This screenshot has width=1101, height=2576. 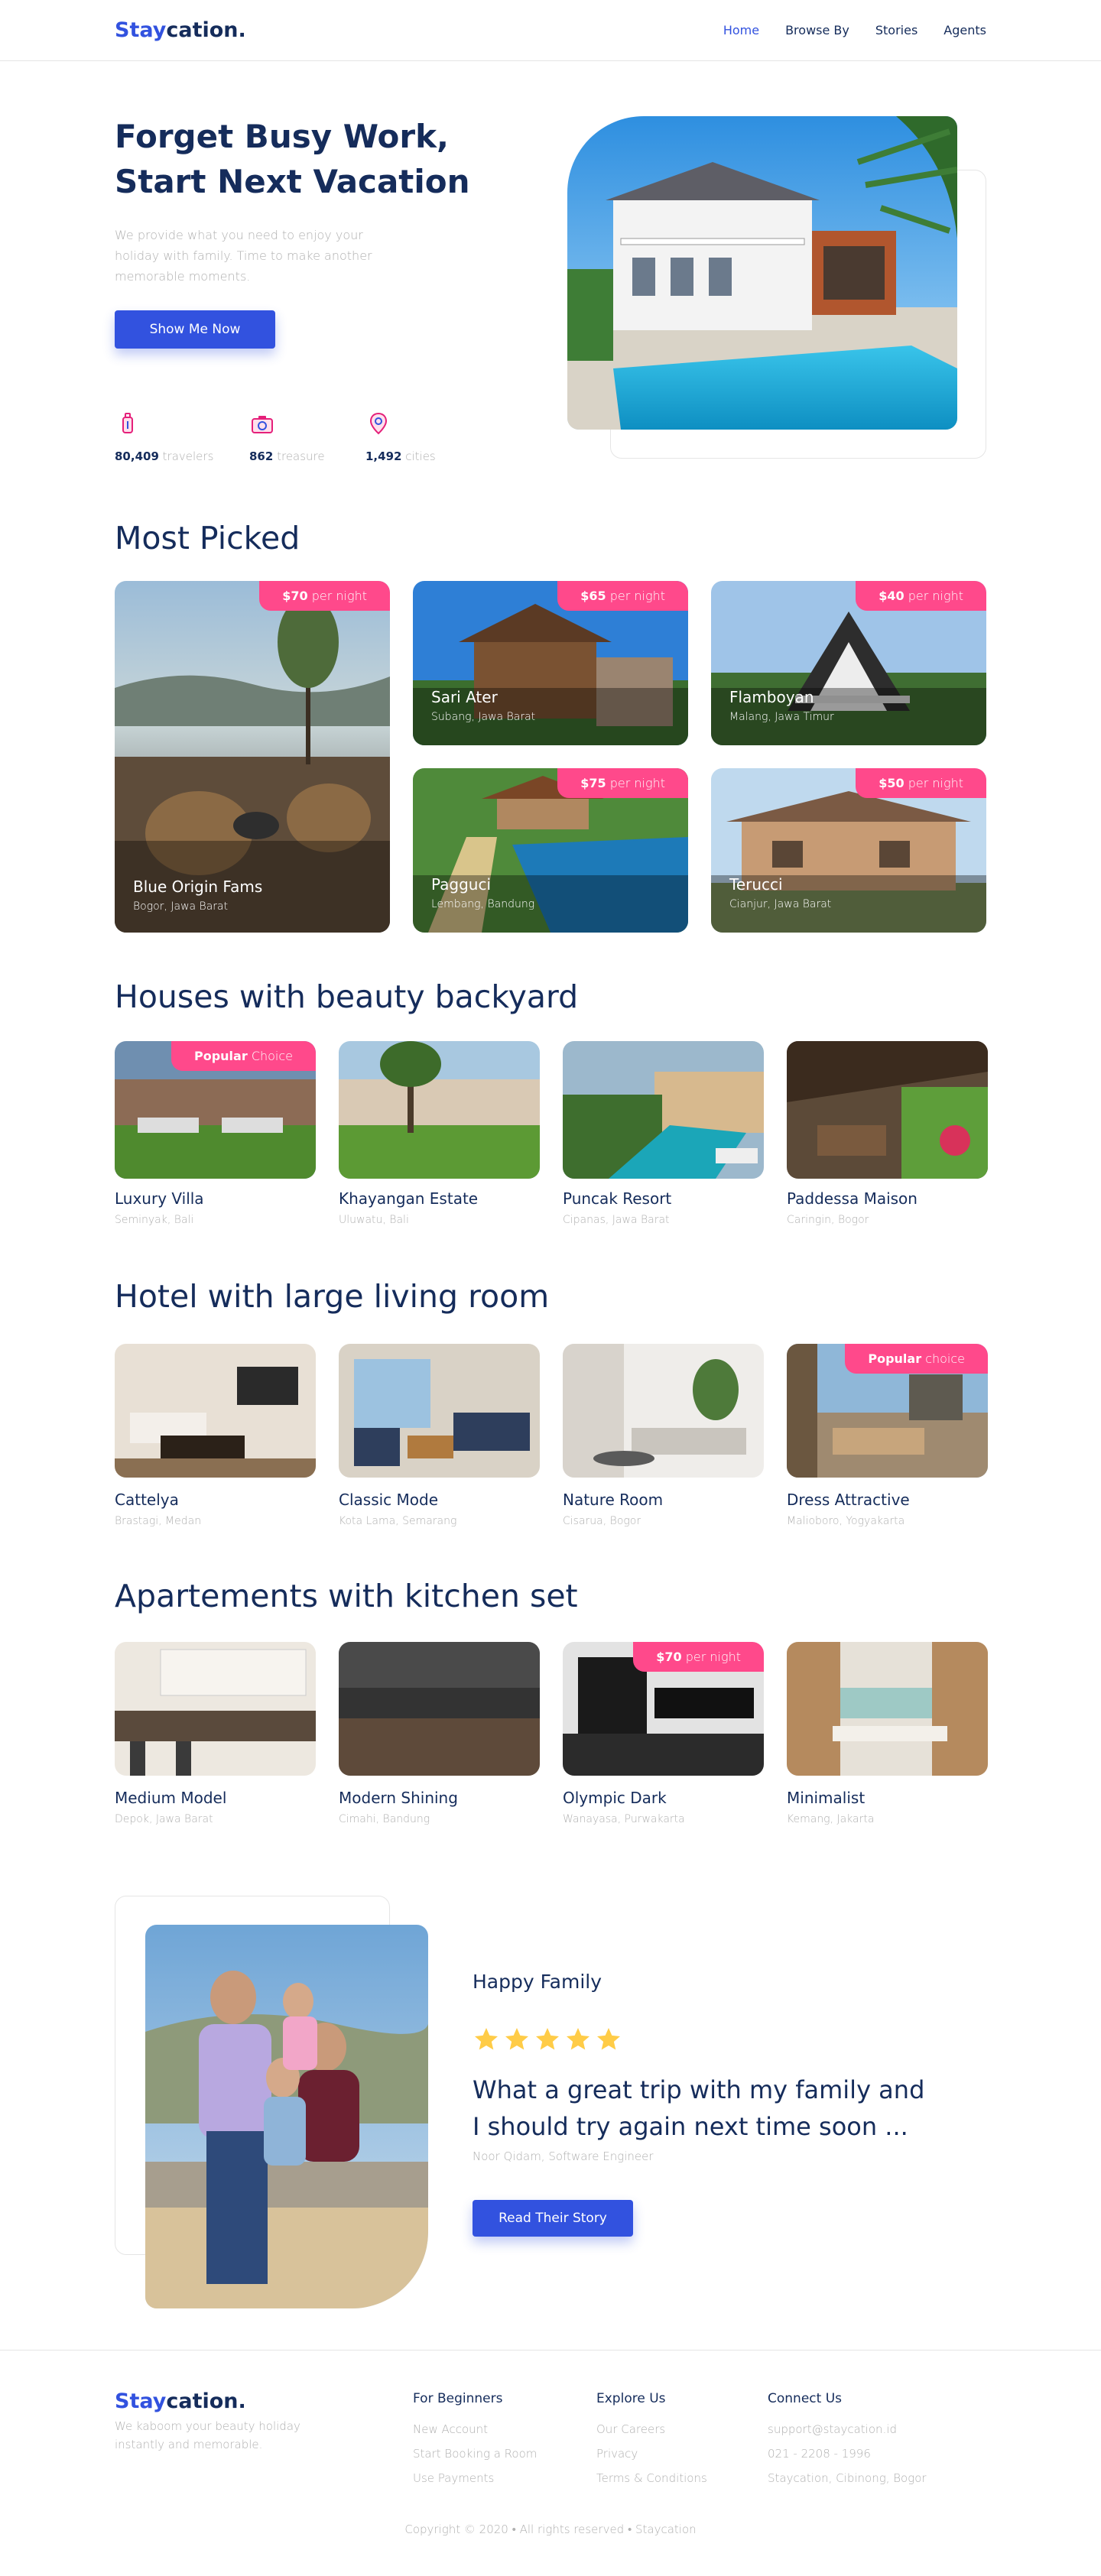 I want to click on nav-stories: Stories, so click(x=896, y=30).